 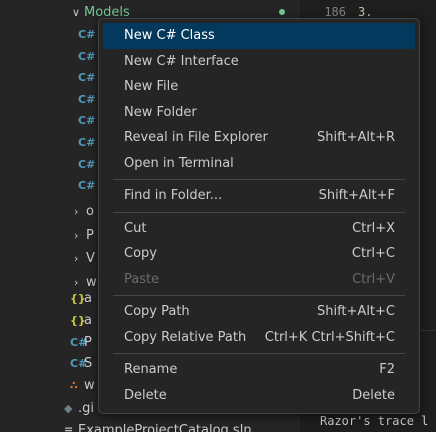 I want to click on menu-item-open-in-terminal: Open in Terminal, so click(x=259, y=164).